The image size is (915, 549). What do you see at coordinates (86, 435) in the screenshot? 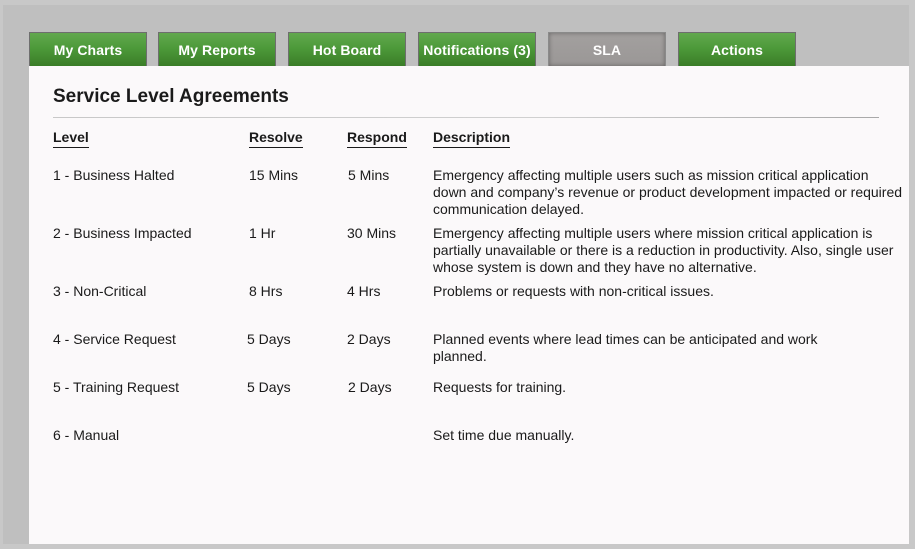
I see `cell-level: 6 - Manual` at bounding box center [86, 435].